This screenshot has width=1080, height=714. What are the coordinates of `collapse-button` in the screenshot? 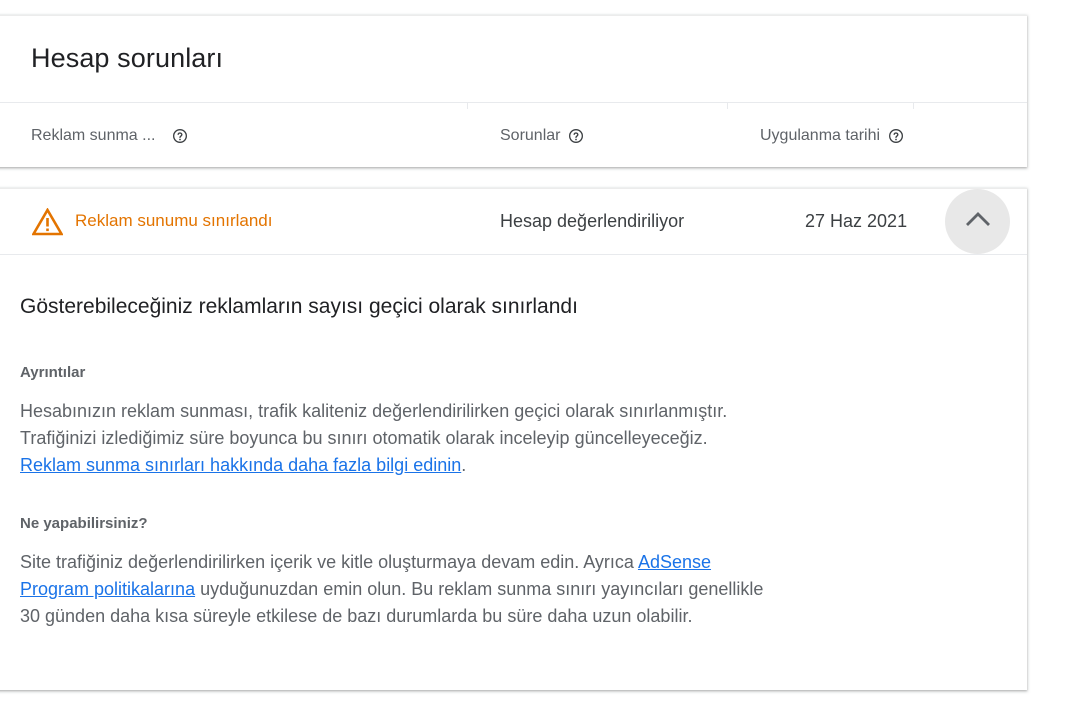 It's located at (977, 221).